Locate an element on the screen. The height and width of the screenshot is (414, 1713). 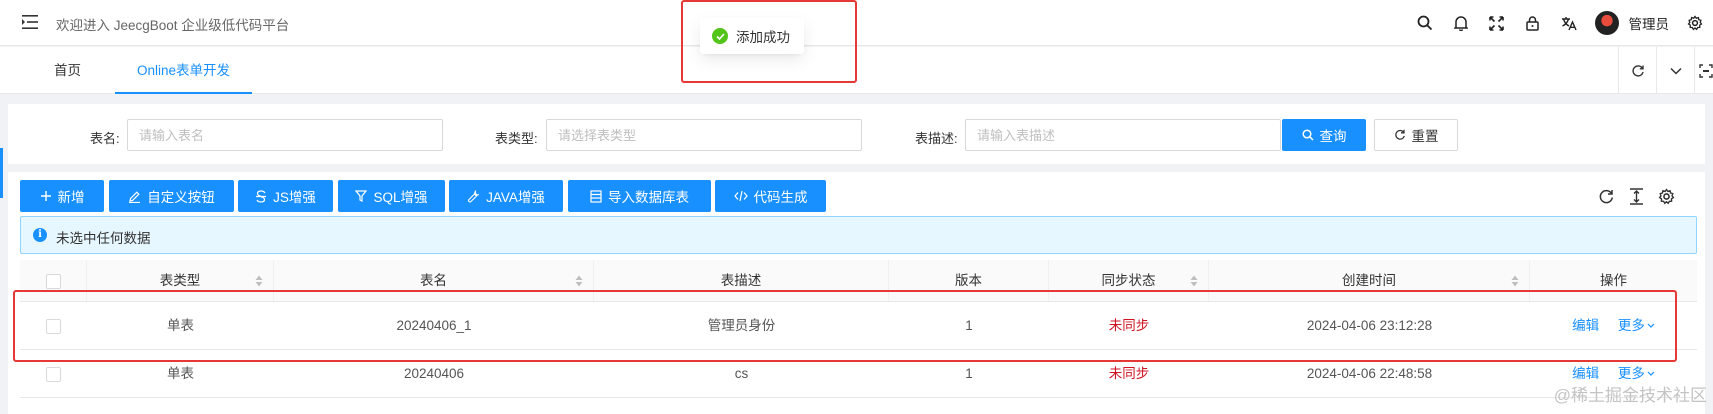
add-button-label: 新增 is located at coordinates (71, 197).